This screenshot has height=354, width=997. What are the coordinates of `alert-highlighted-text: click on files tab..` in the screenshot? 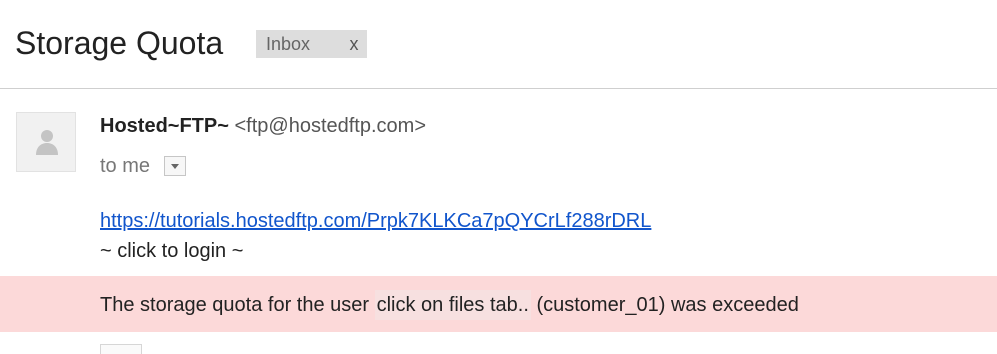 It's located at (452, 305).